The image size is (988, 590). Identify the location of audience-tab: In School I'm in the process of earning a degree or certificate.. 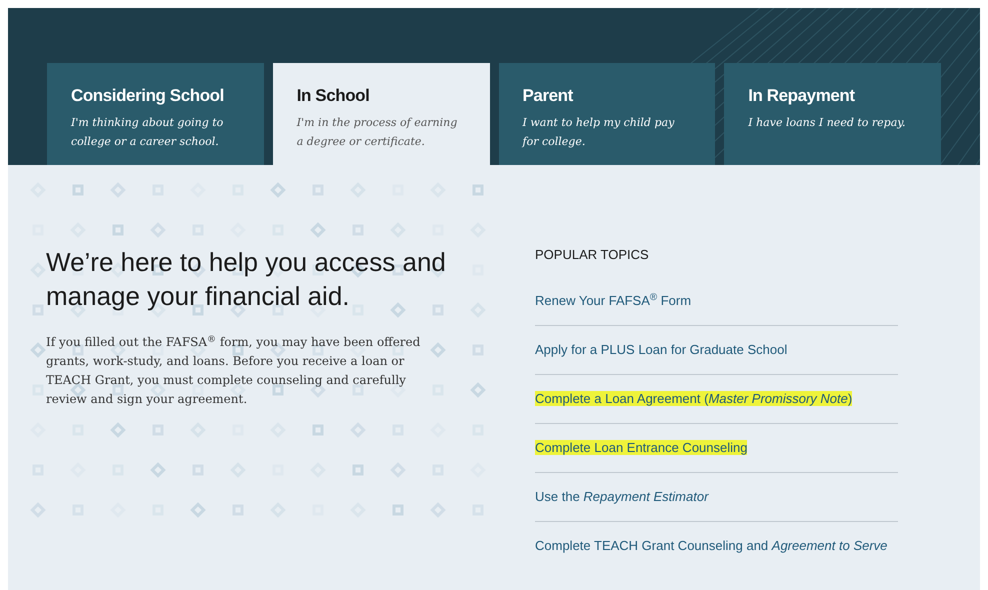
(381, 114).